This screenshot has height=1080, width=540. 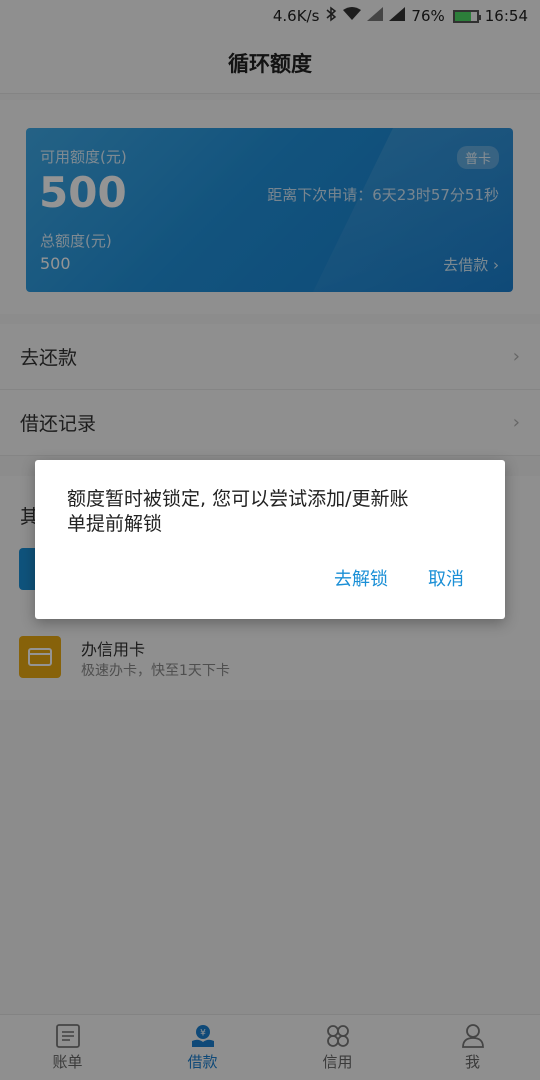 What do you see at coordinates (238, 511) in the screenshot?
I see `dialog-message: 额度暂时被锁定, 您可以尝试添加/更新账单提前解锁` at bounding box center [238, 511].